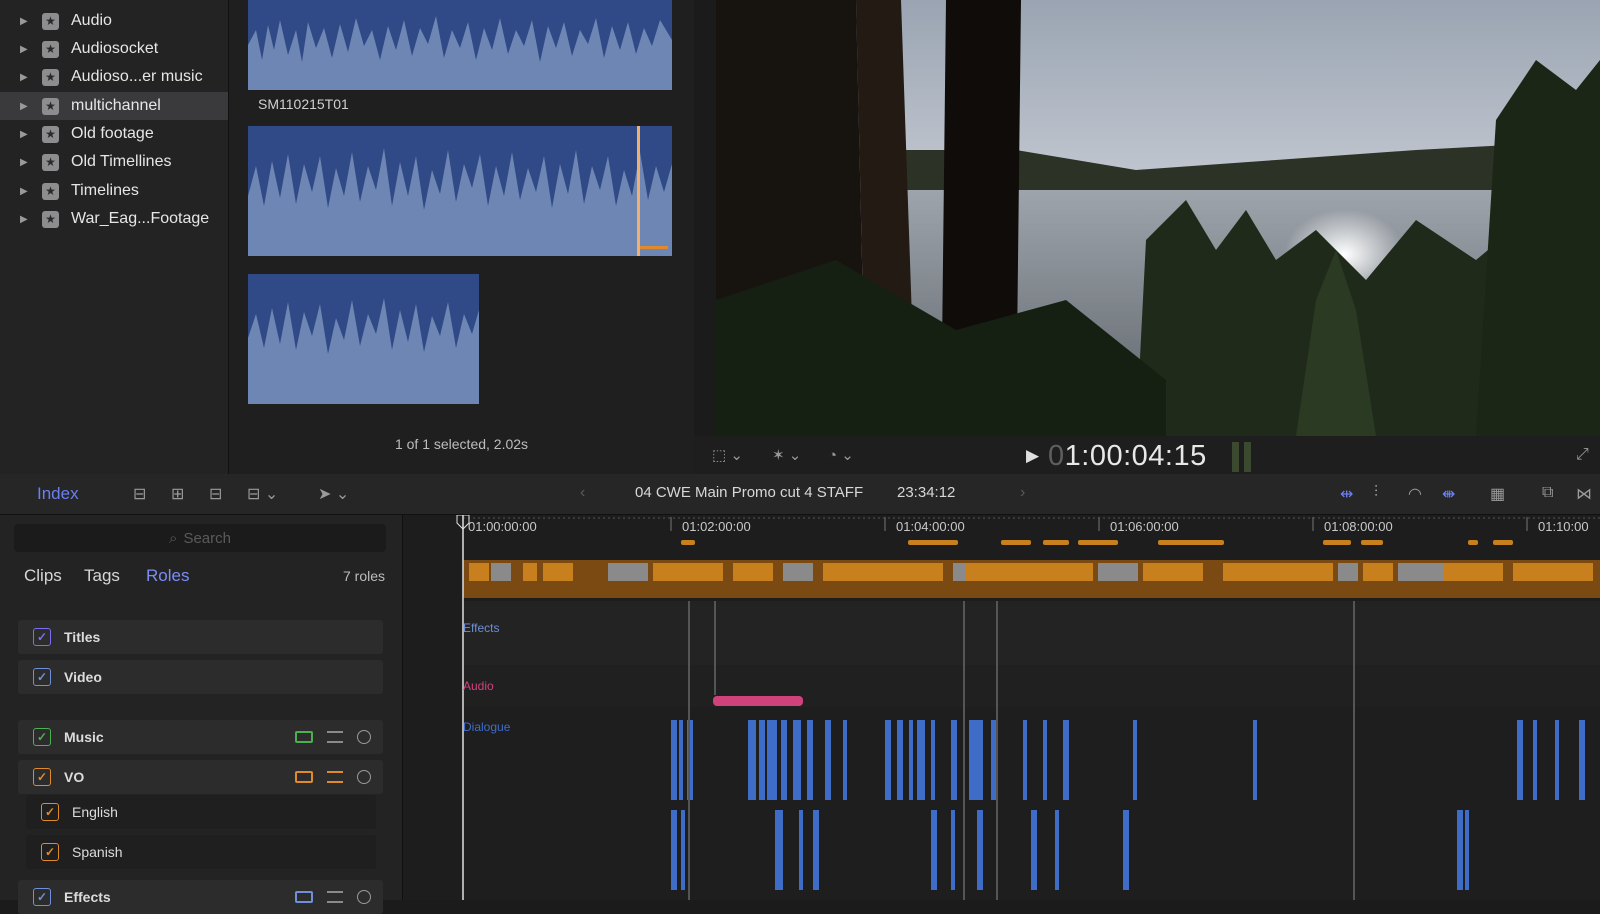 This screenshot has width=1600, height=914. I want to click on role-row-video: ✓ Video, so click(200, 677).